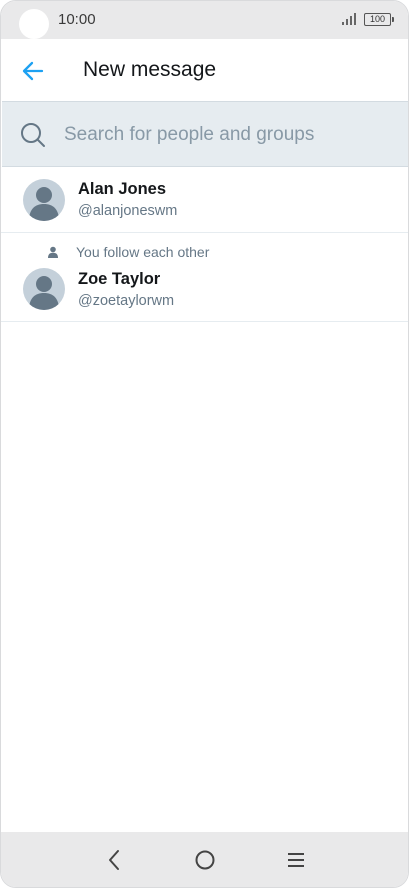  I want to click on contact-name: Zoe Taylor, so click(119, 279).